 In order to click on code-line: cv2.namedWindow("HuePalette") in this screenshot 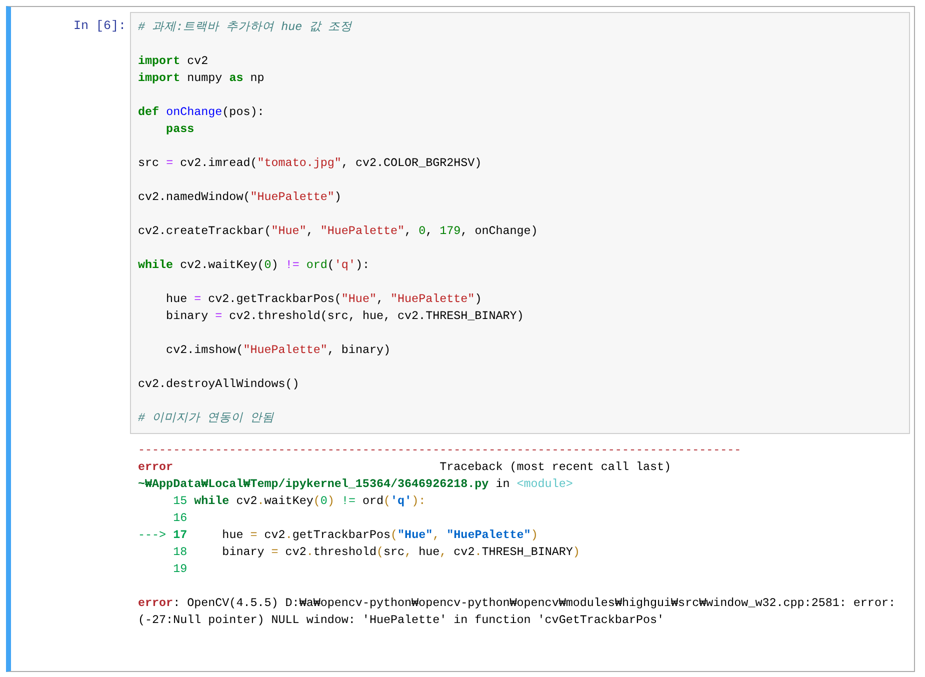, I will do `click(240, 197)`.